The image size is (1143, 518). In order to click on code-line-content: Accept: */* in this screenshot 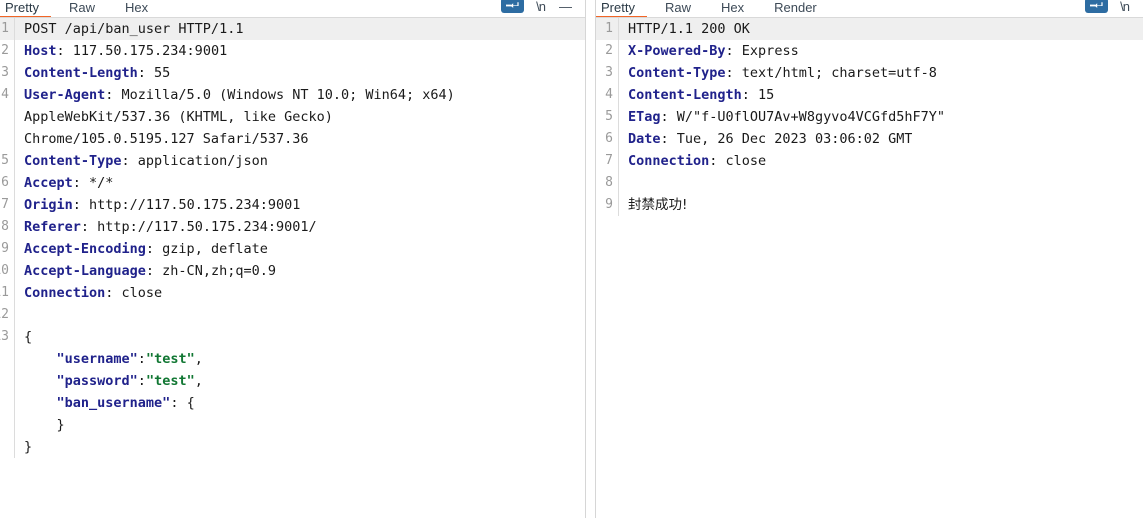, I will do `click(64, 183)`.